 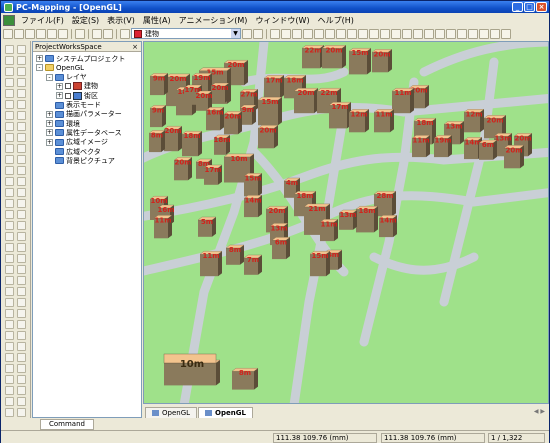 What do you see at coordinates (451, 33) in the screenshot?
I see `tool-q-icon` at bounding box center [451, 33].